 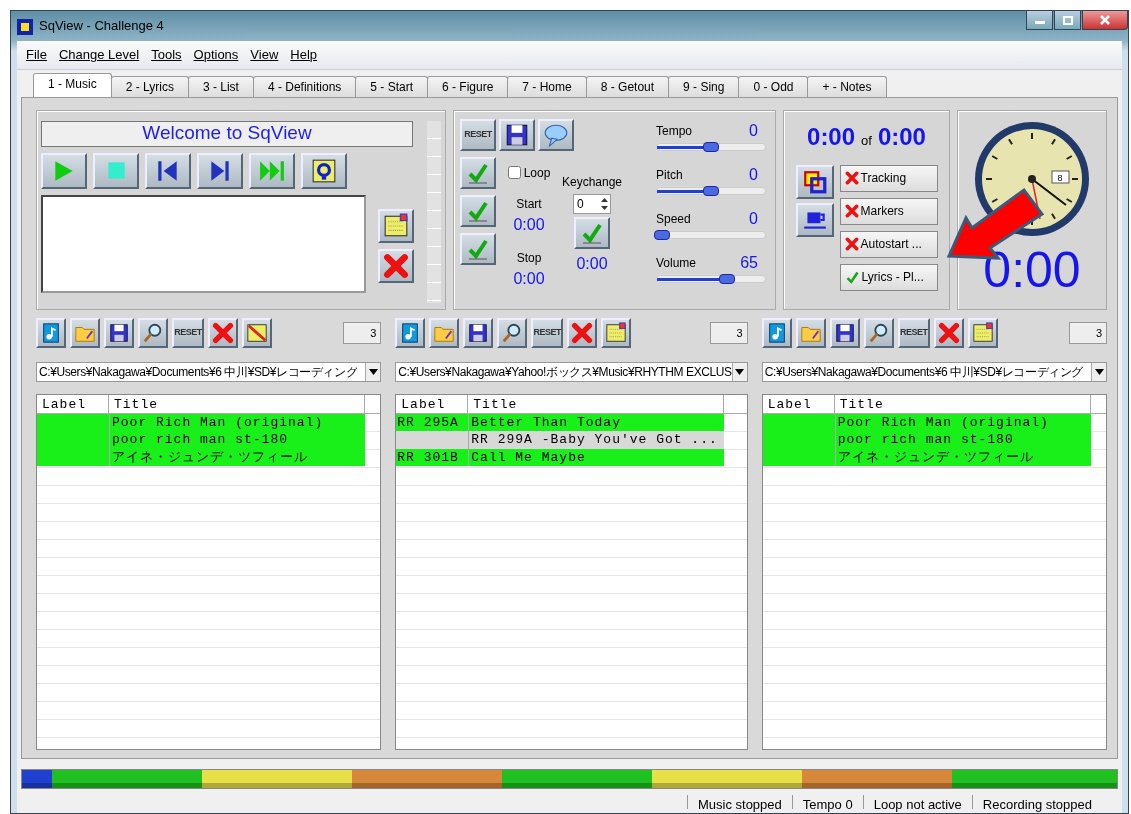 What do you see at coordinates (272, 170) in the screenshot?
I see `fast-forward-button` at bounding box center [272, 170].